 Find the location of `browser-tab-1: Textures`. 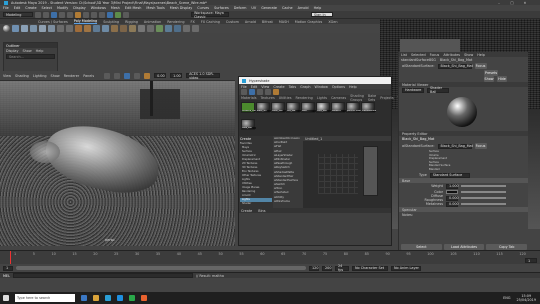

browser-tab-1: Textures is located at coordinates (268, 98).